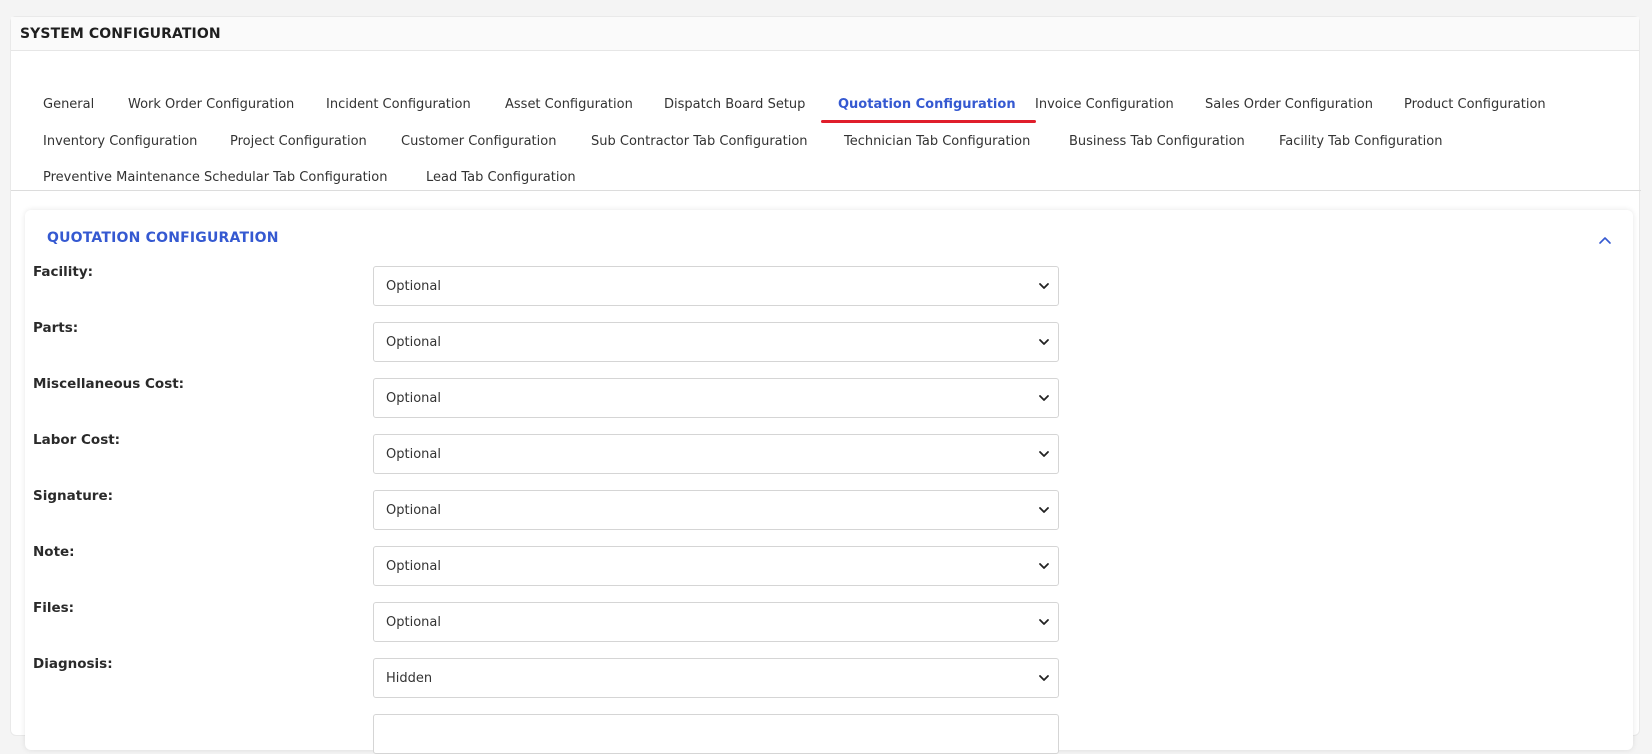  Describe the element at coordinates (716, 342) in the screenshot. I see `parts-select: Optional` at that location.